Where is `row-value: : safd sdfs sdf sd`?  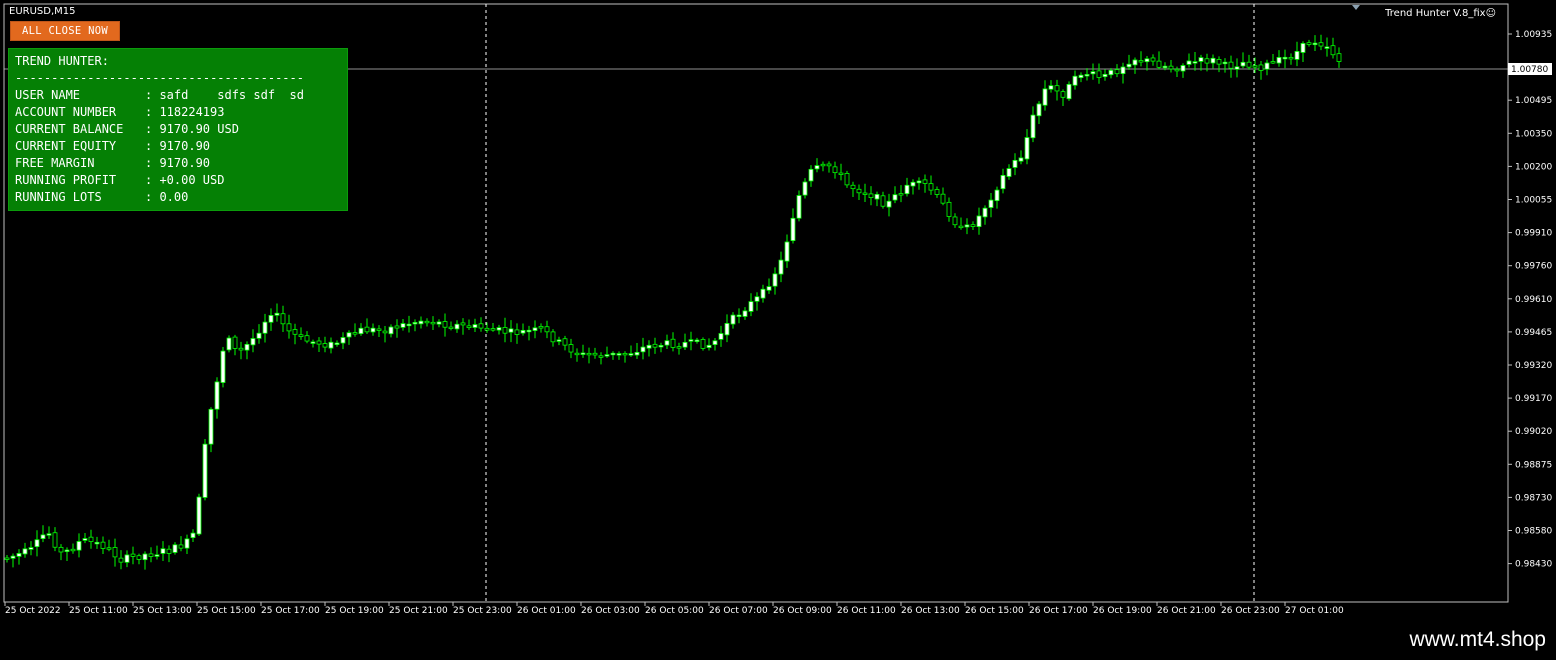 row-value: : safd sdfs sdf sd is located at coordinates (224, 95).